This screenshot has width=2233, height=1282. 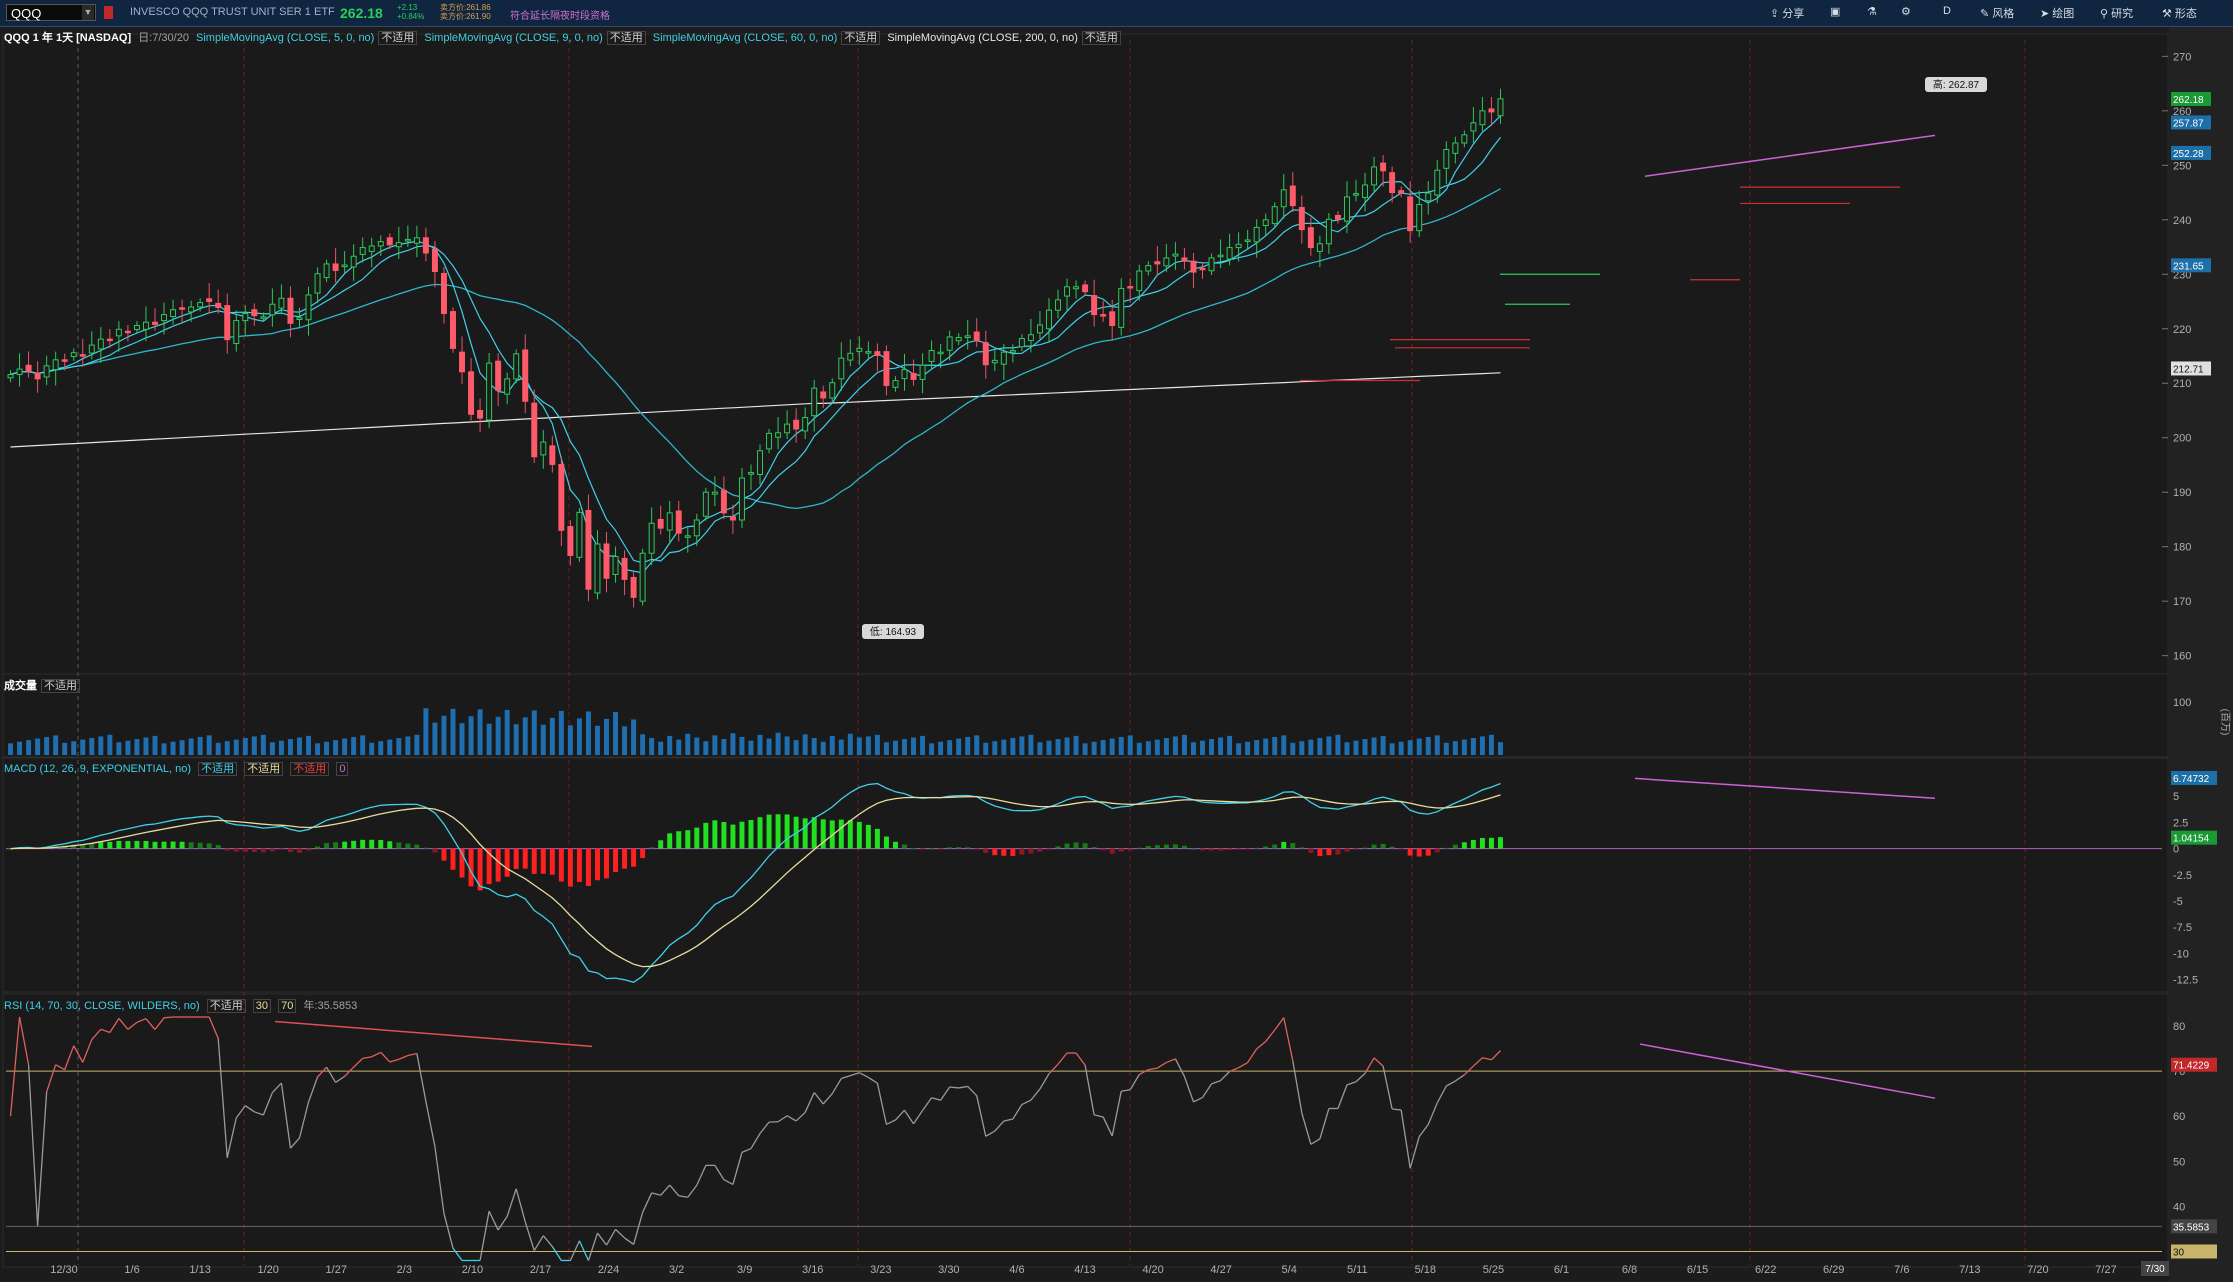 What do you see at coordinates (513, 38) in the screenshot?
I see `sma9-label: SimpleMovingAvg (CLOSE, 9, 0, no)` at bounding box center [513, 38].